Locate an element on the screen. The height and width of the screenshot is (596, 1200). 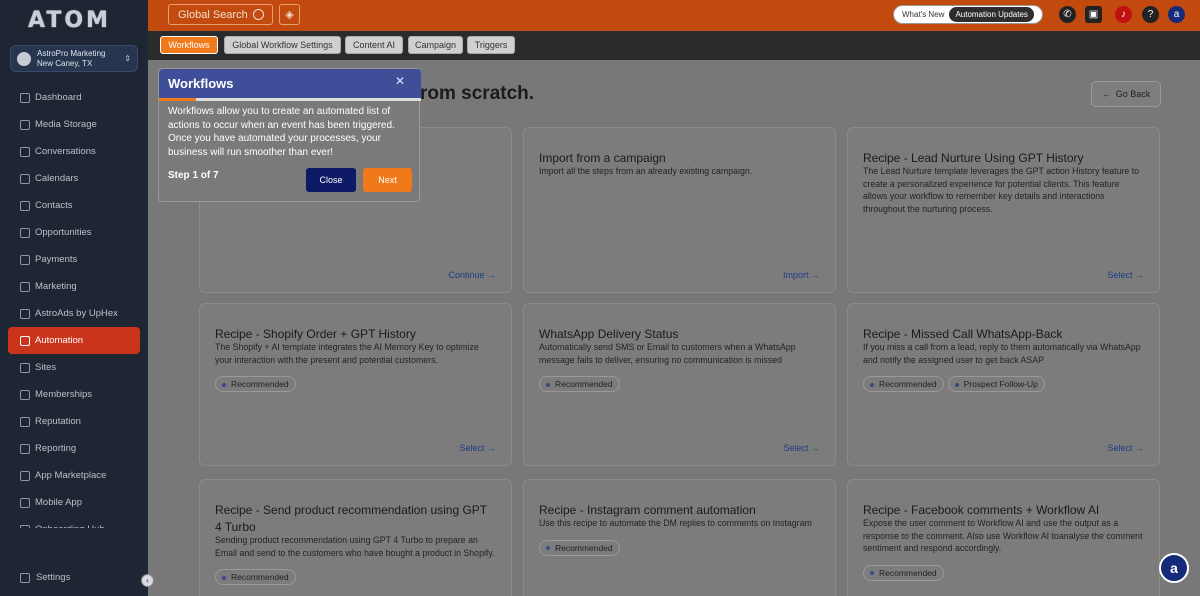
help-chat-button: a is located at coordinates (1174, 568).